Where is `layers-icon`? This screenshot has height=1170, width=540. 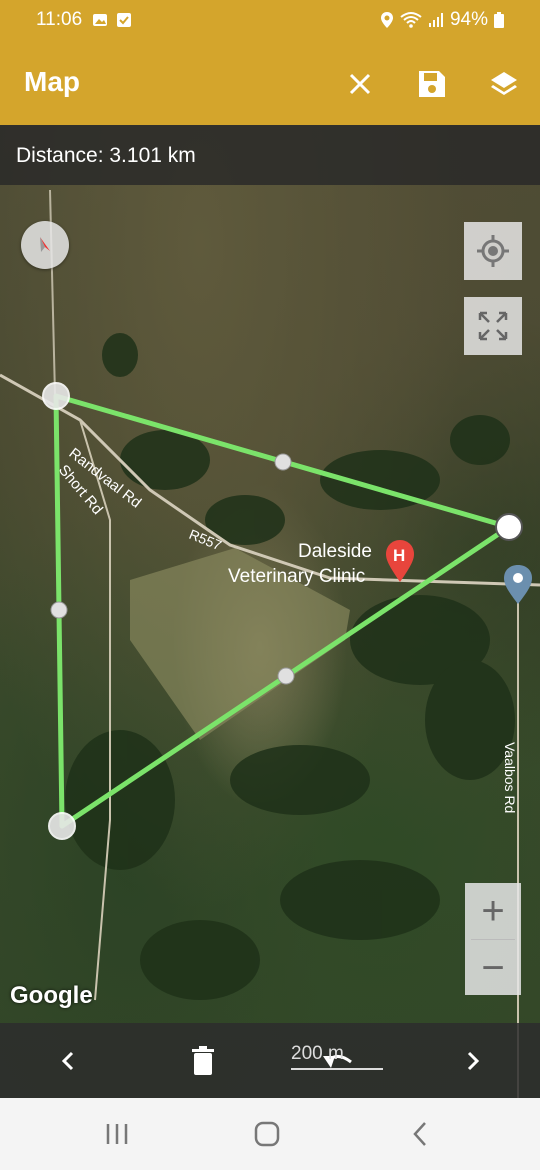
layers-icon is located at coordinates (504, 83).